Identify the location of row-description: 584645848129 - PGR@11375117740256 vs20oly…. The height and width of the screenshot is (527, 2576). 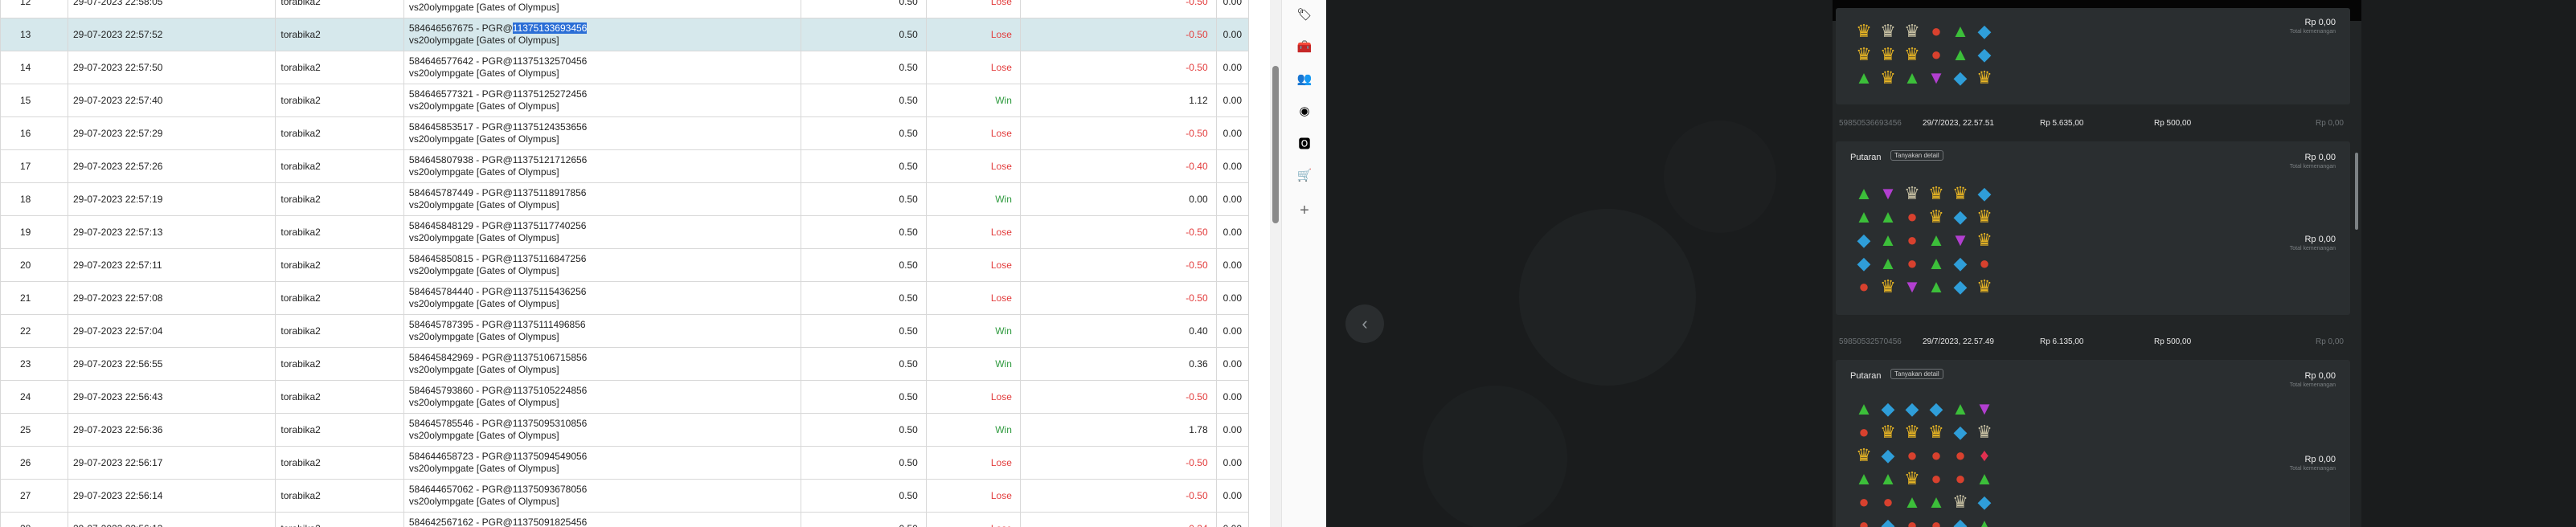
(602, 232).